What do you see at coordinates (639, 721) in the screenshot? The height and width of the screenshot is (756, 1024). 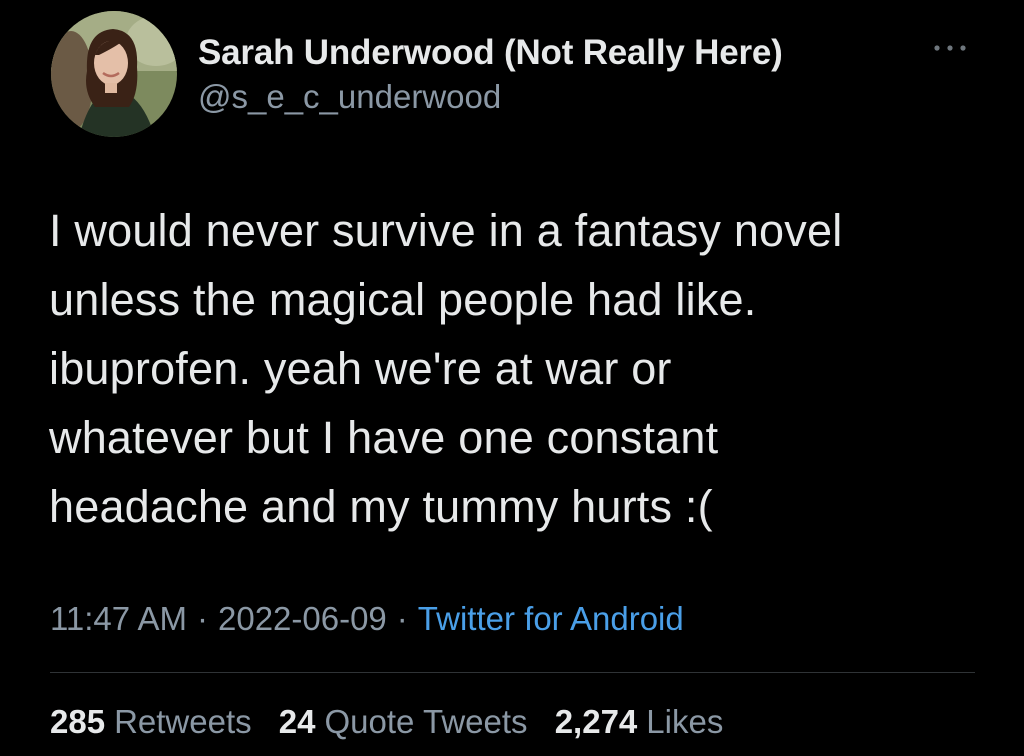 I see `likes-stat: 2,274 Likes` at bounding box center [639, 721].